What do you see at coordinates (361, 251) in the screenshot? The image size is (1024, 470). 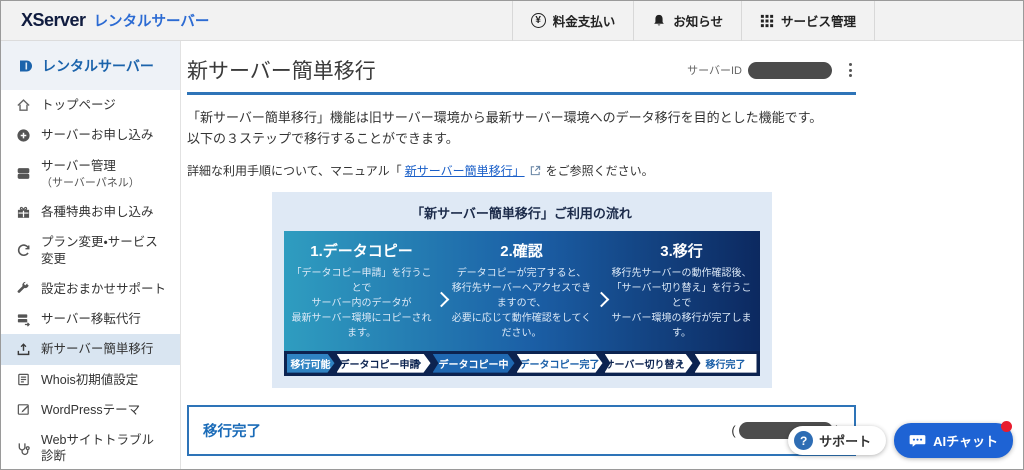 I see `flow-step-1-title: 1.データコピー` at bounding box center [361, 251].